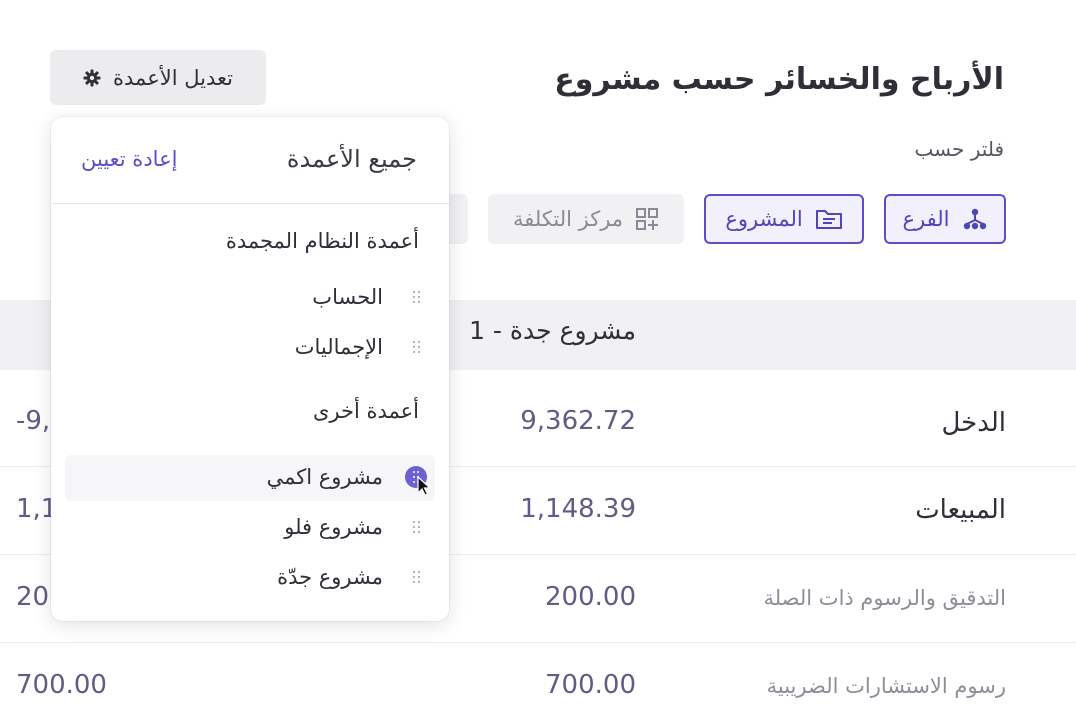 The height and width of the screenshot is (710, 1076). I want to click on row-divider, so click(538, 642).